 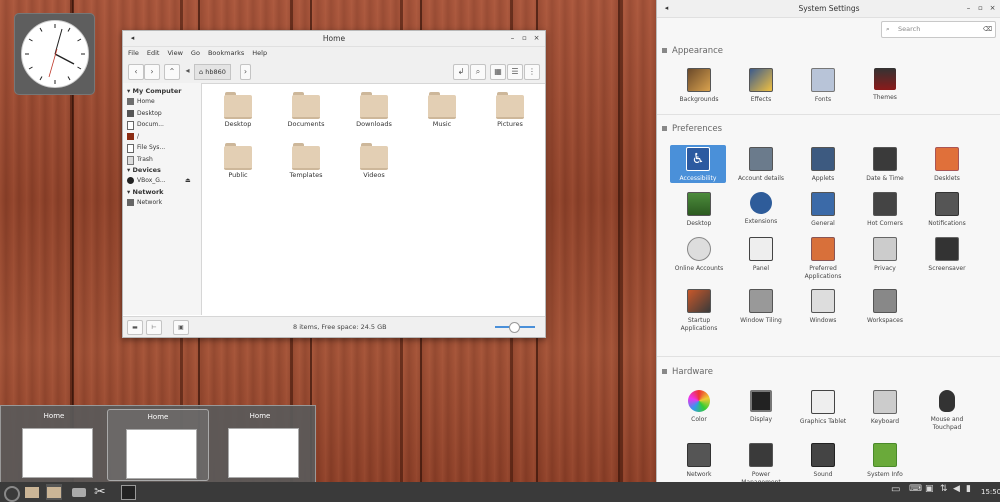 I want to click on path-home-button: ⌂ hb860, so click(x=212, y=72).